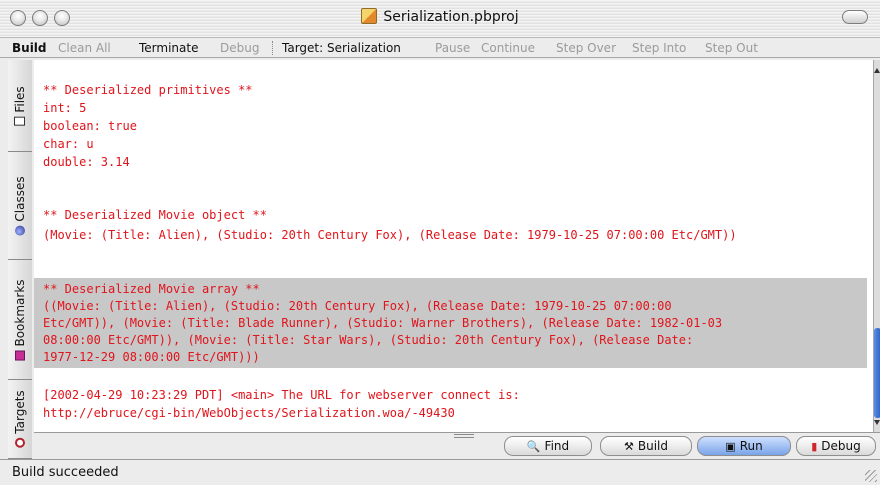  What do you see at coordinates (65, 108) in the screenshot?
I see `log-line: int: 5` at bounding box center [65, 108].